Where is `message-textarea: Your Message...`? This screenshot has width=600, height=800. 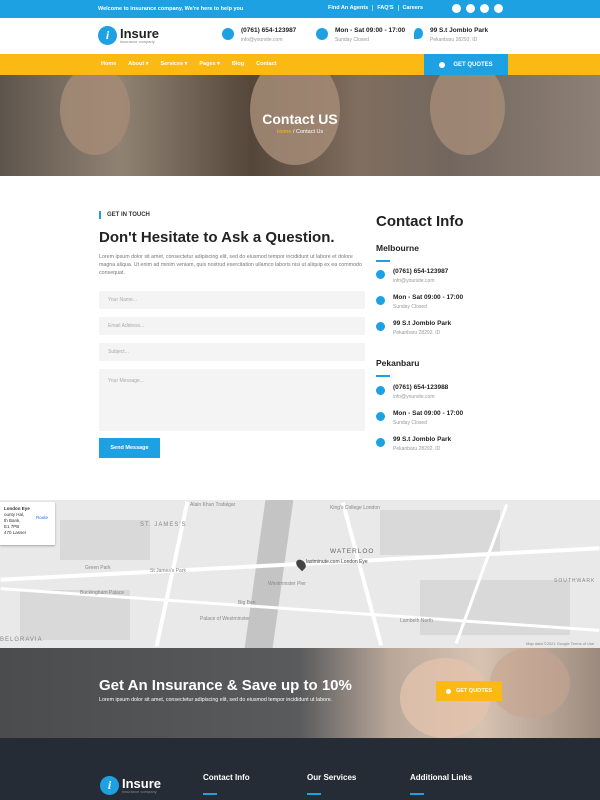 message-textarea: Your Message... is located at coordinates (232, 400).